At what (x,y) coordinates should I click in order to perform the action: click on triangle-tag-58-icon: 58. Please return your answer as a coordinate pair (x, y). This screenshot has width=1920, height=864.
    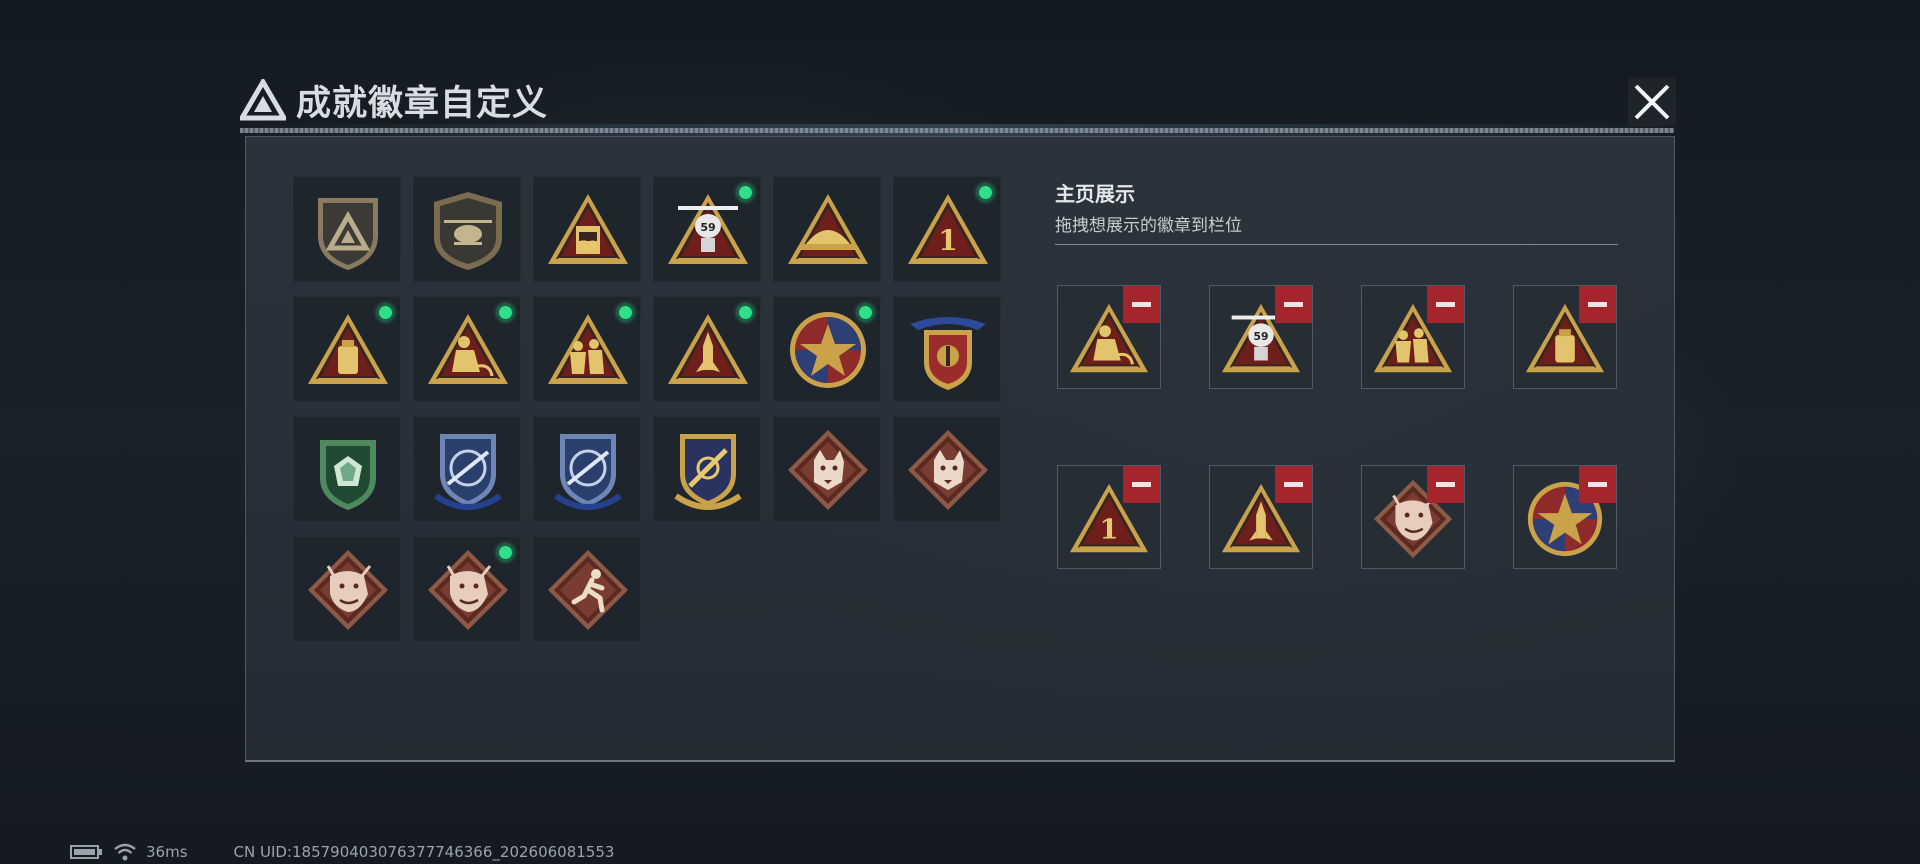
    Looking at the image, I should click on (588, 229).